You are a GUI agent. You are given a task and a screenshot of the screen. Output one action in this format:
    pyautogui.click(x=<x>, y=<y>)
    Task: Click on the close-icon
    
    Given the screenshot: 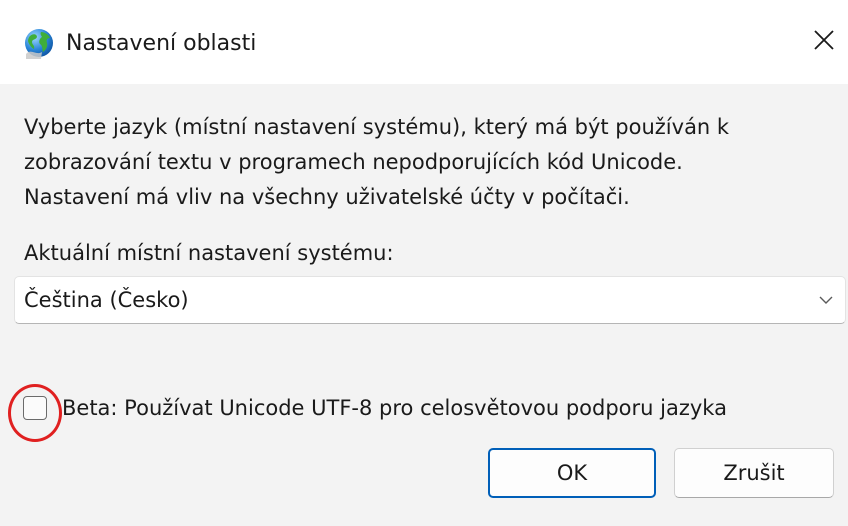 What is the action you would take?
    pyautogui.click(x=824, y=42)
    